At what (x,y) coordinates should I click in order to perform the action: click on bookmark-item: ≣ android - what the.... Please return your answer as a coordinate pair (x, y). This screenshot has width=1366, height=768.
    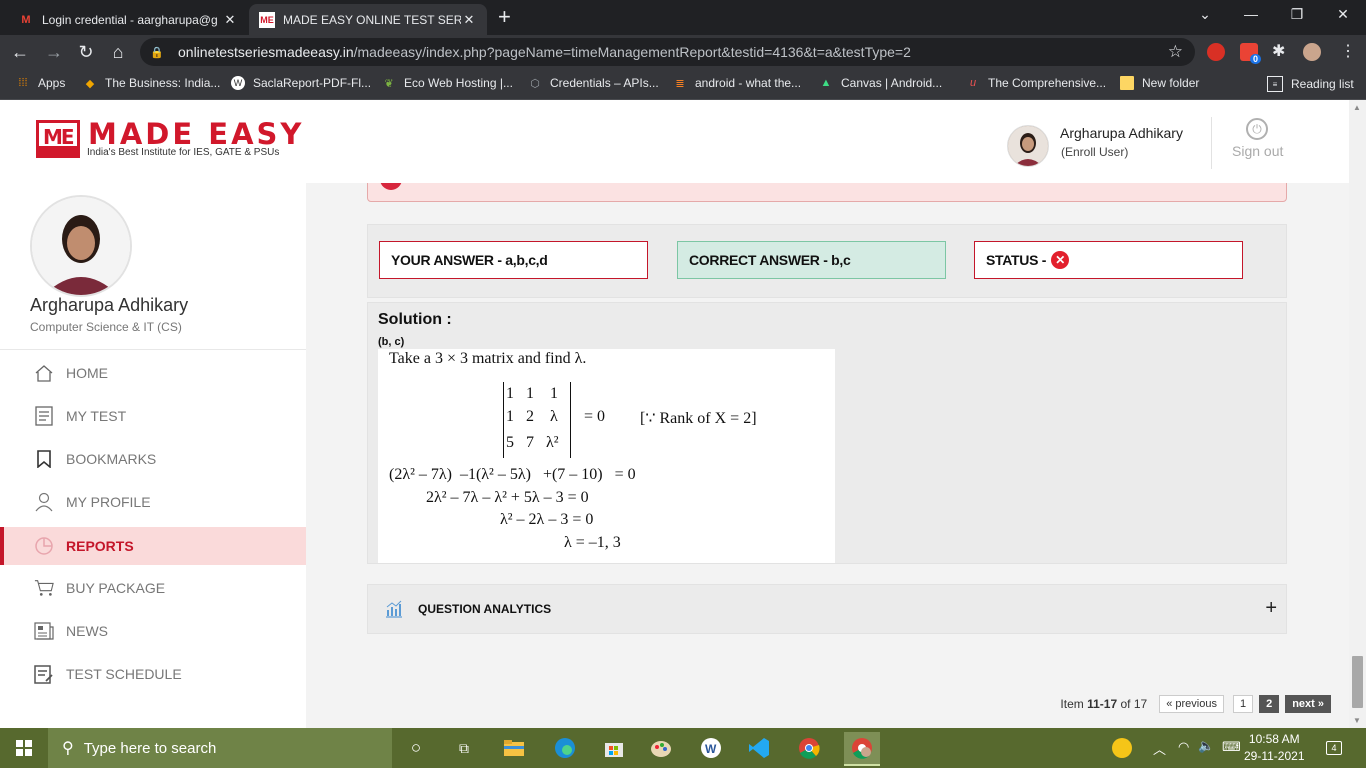
    Looking at the image, I should click on (737, 83).